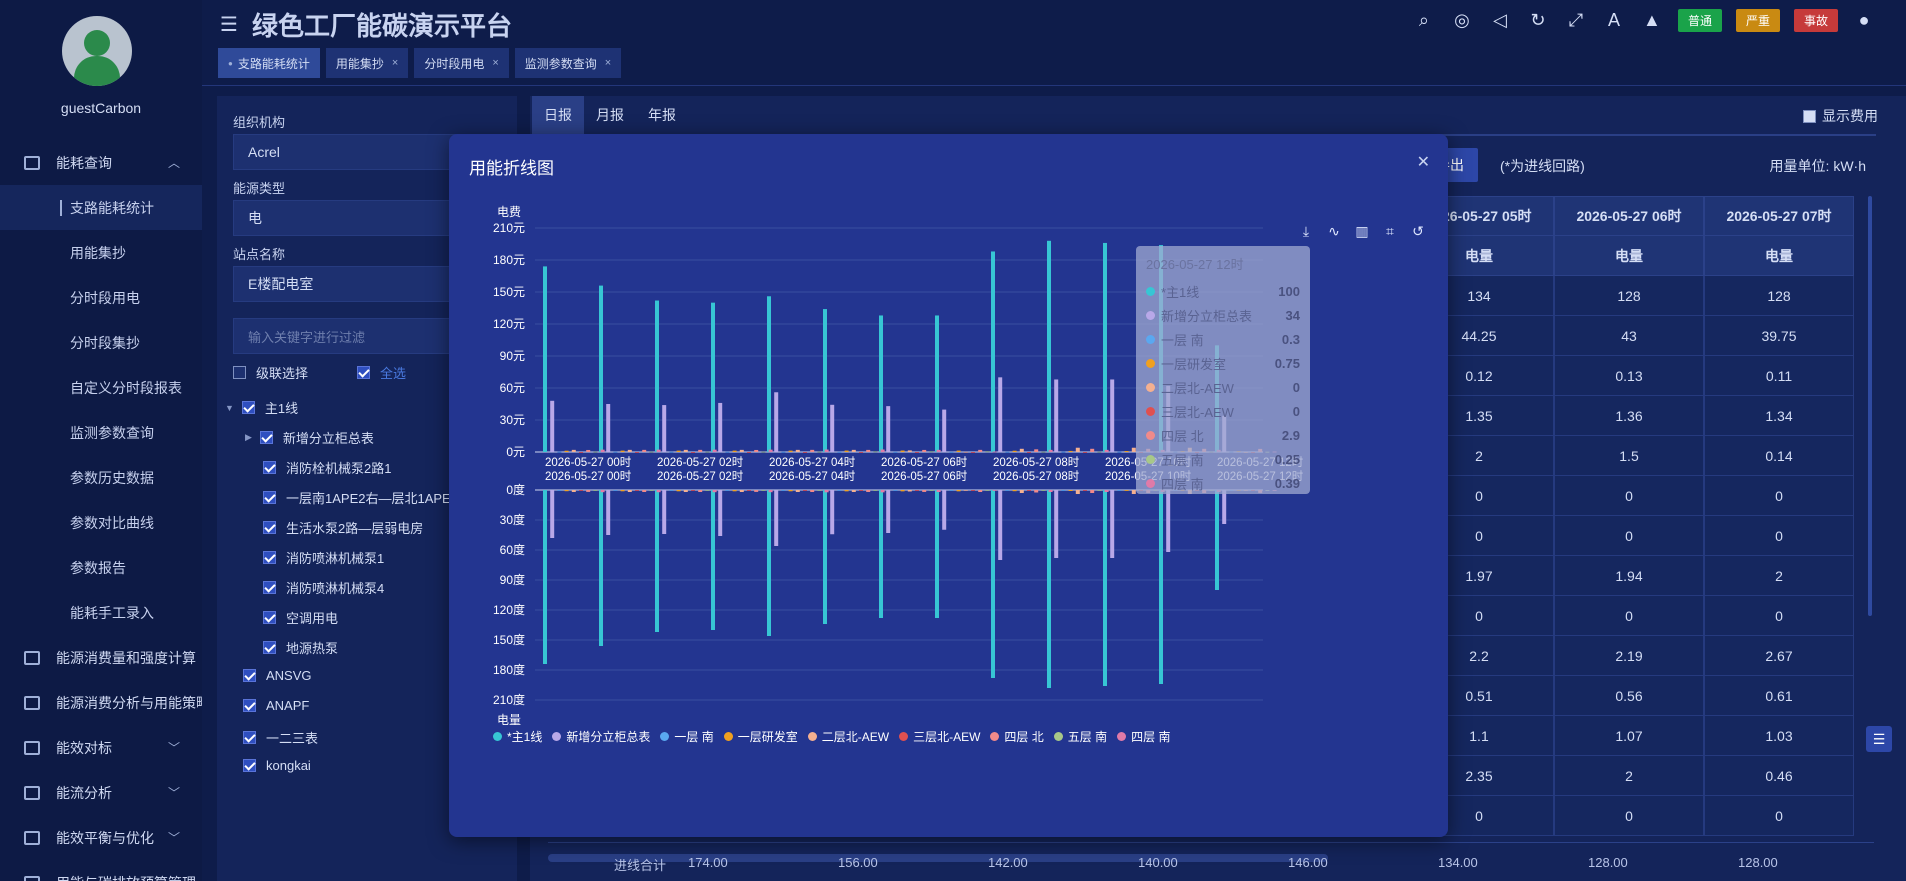  Describe the element at coordinates (1629, 416) in the screenshot. I see `table-cell: 1.36` at that location.